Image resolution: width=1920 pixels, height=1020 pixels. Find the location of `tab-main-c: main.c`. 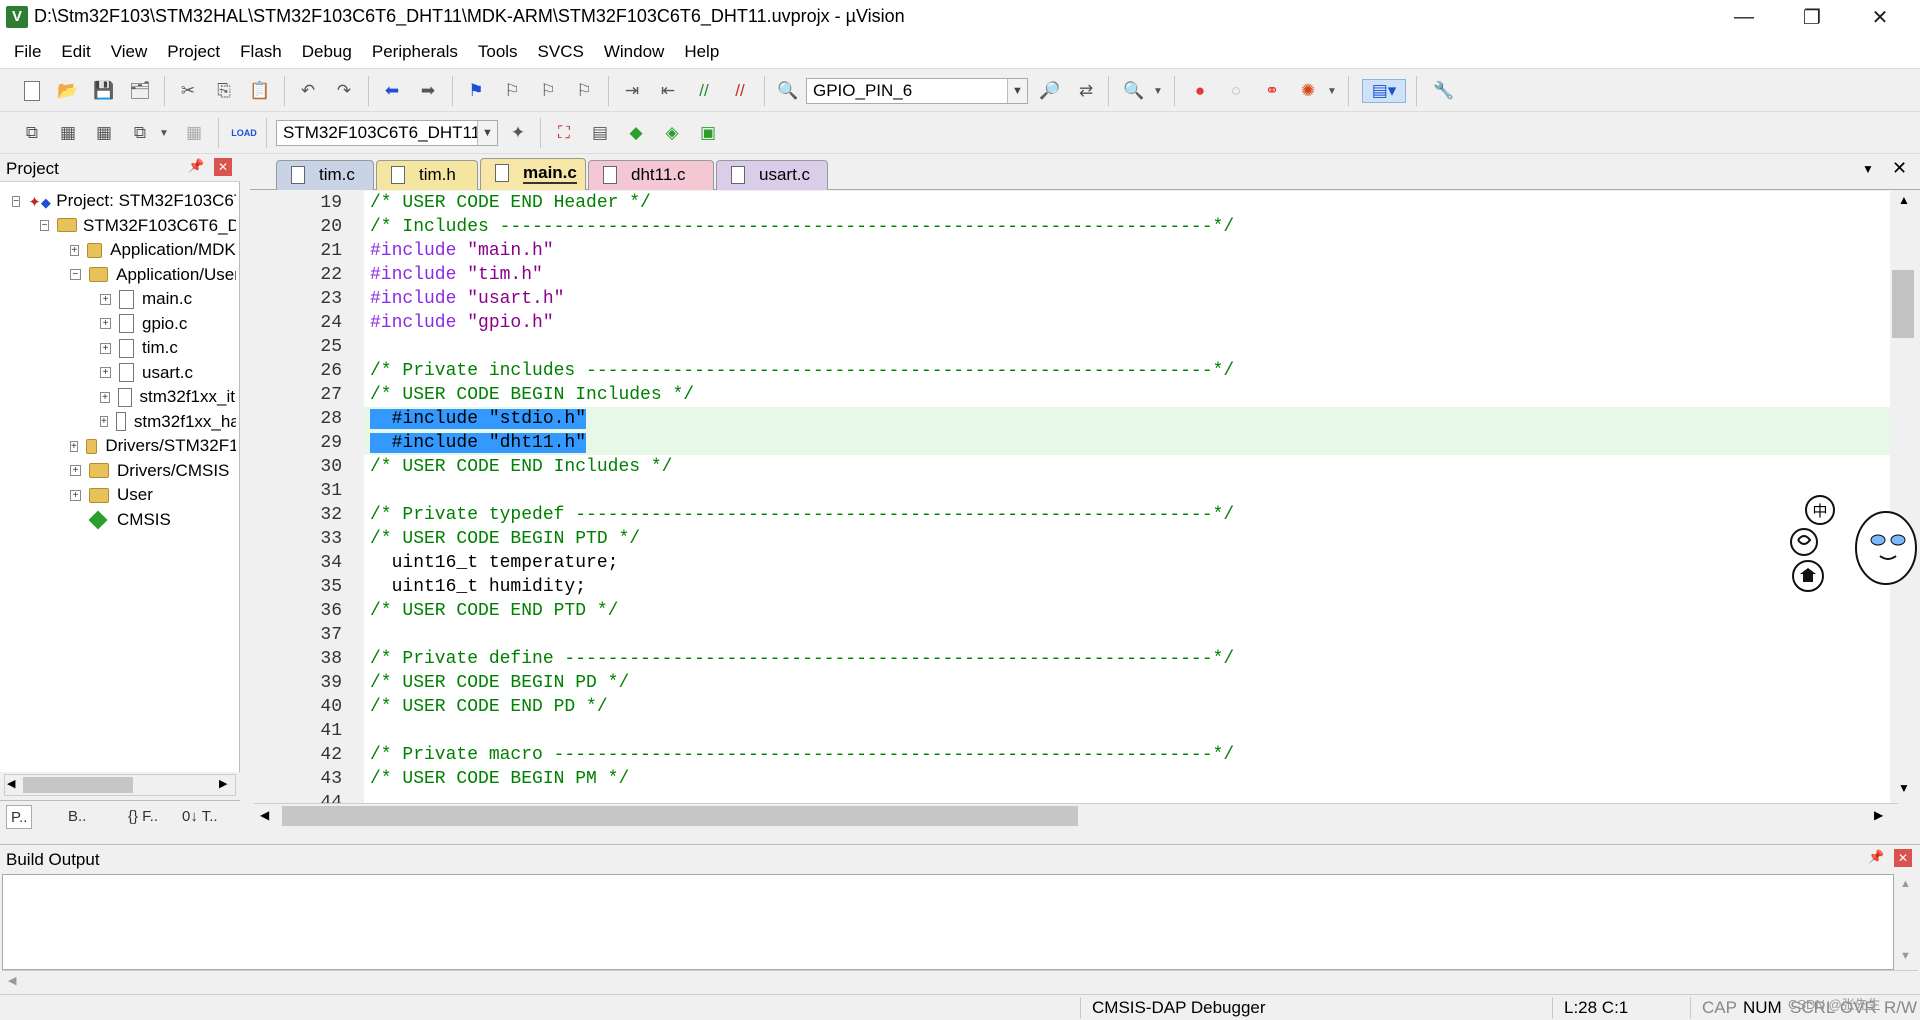

tab-main-c: main.c is located at coordinates (533, 174).